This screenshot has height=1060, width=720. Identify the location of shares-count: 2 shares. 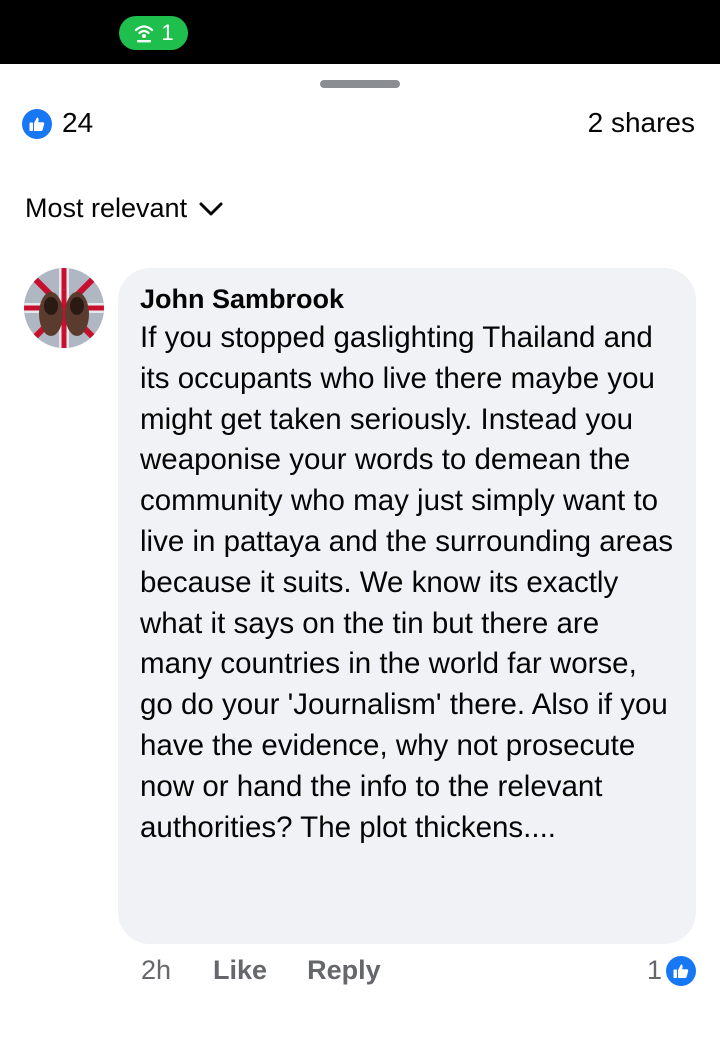
(641, 123).